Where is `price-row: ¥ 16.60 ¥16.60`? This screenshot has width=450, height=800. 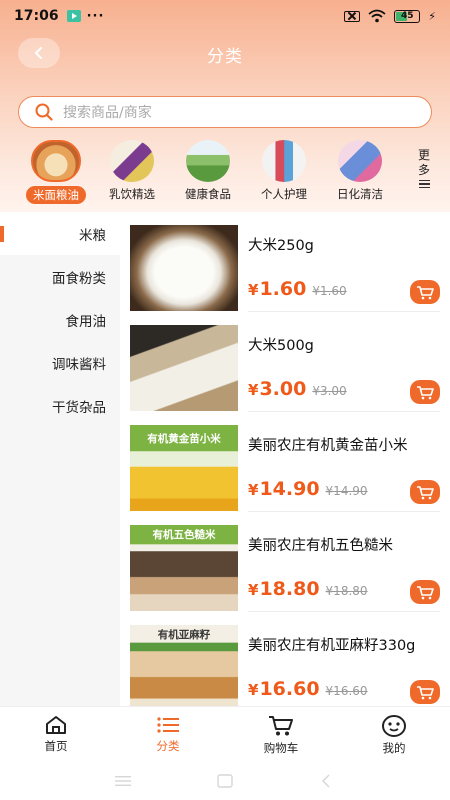
price-row: ¥ 16.60 ¥16.60 is located at coordinates (308, 689).